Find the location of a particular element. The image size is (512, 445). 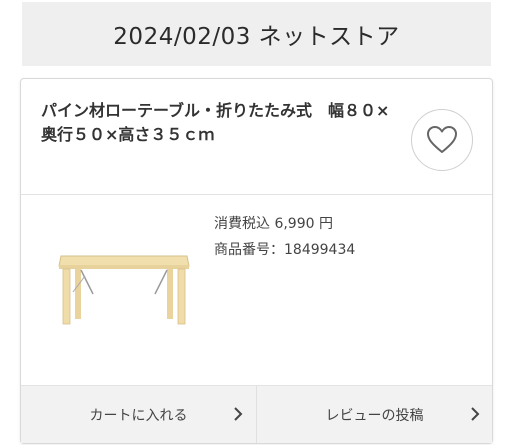

write-review-label: レビューの投稿 is located at coordinates (374, 415).